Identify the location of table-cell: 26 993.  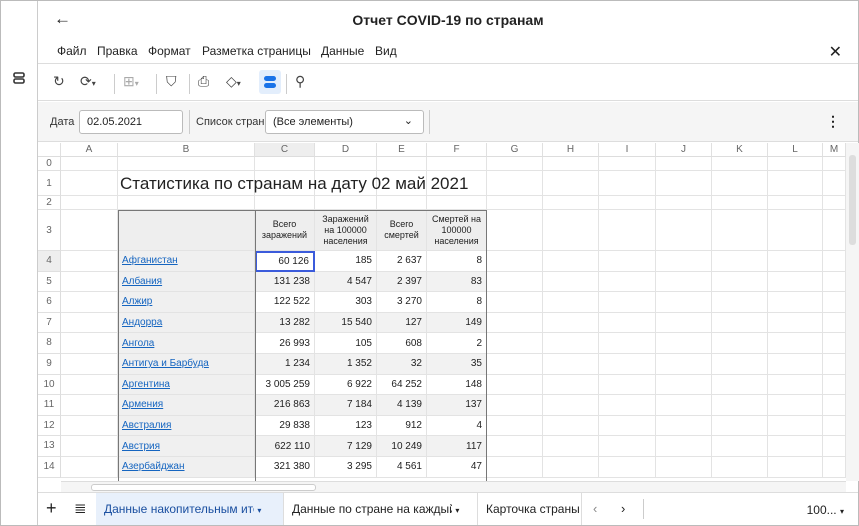
(285, 343).